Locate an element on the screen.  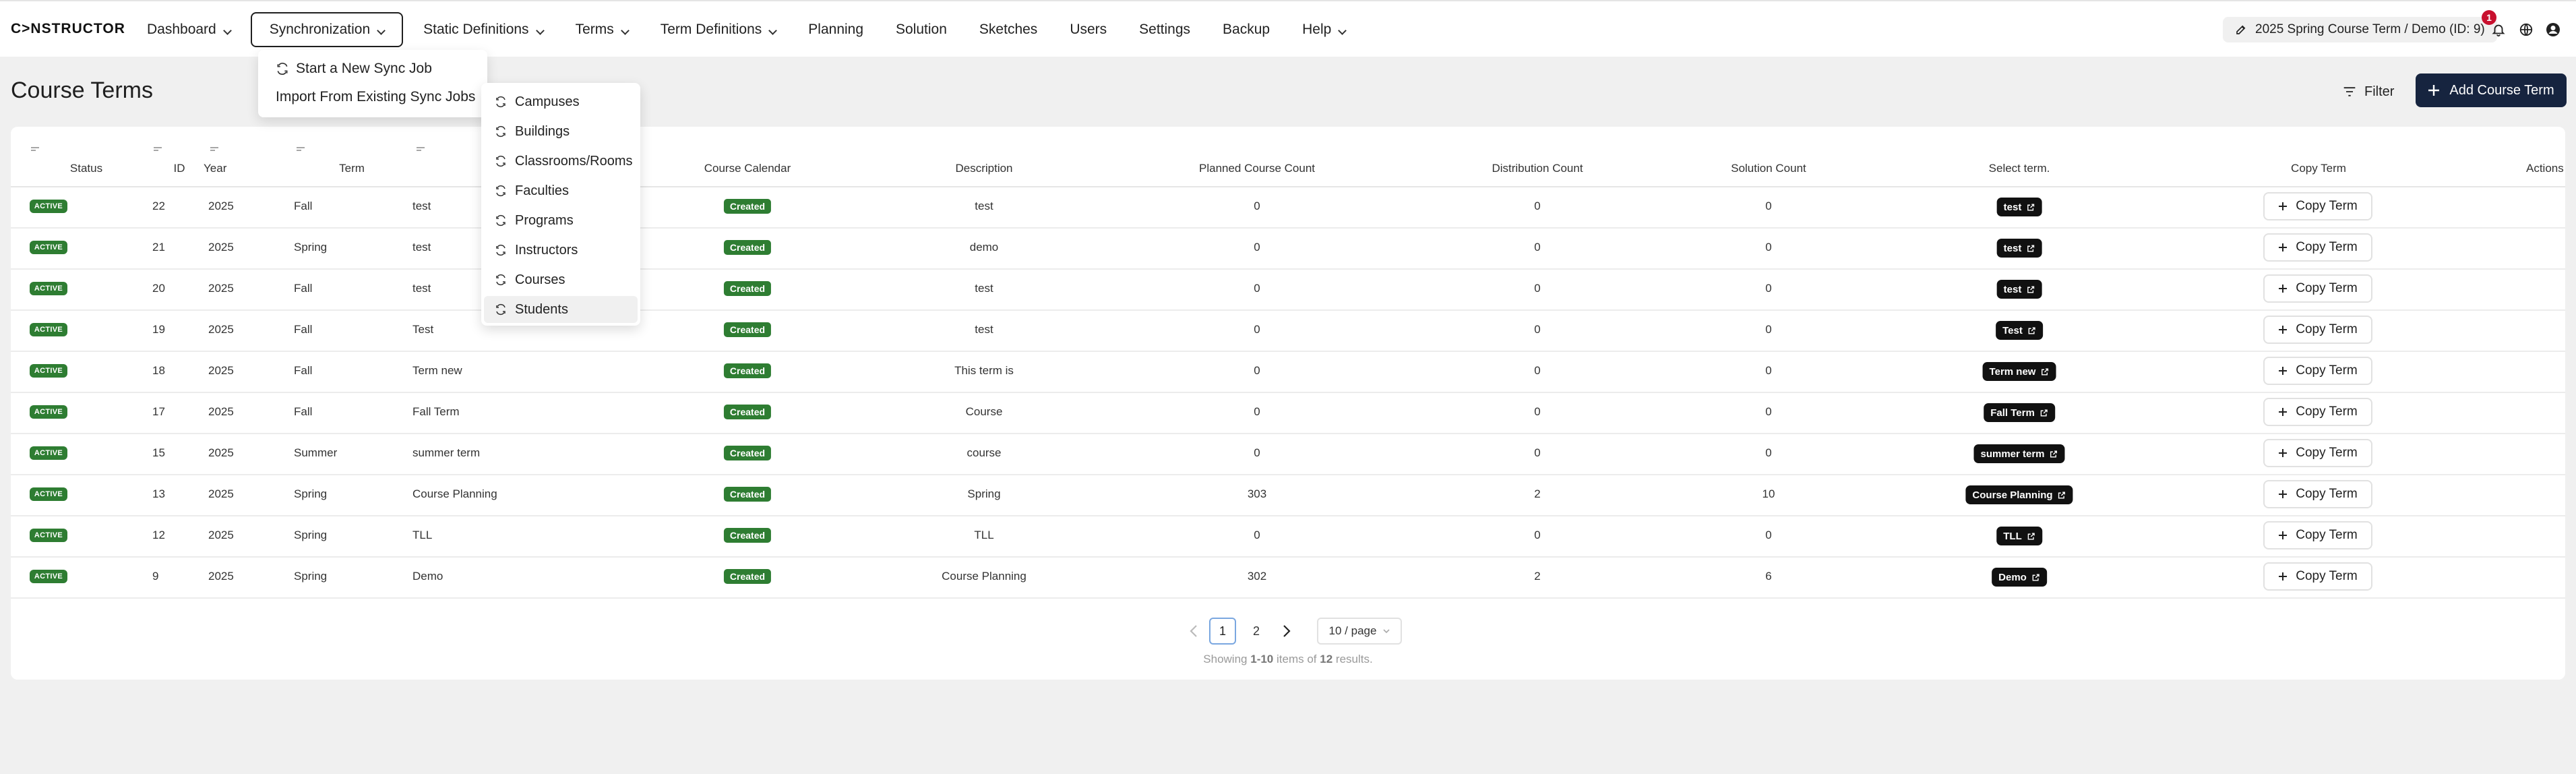
import-item-classrooms-rooms: Classrooms/Rooms is located at coordinates (561, 162).